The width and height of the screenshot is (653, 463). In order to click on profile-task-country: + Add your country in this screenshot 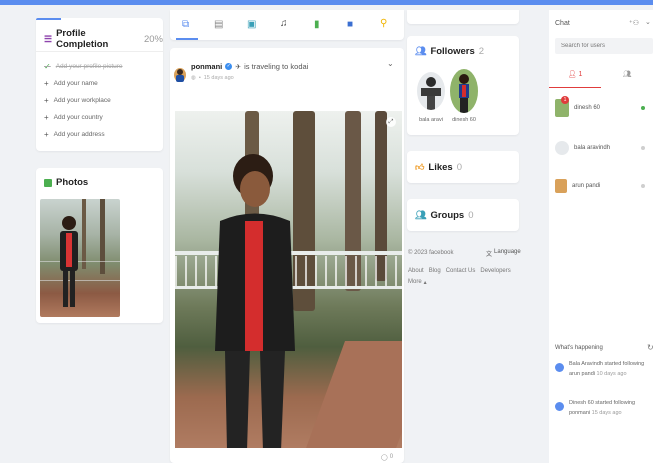, I will do `click(73, 117)`.